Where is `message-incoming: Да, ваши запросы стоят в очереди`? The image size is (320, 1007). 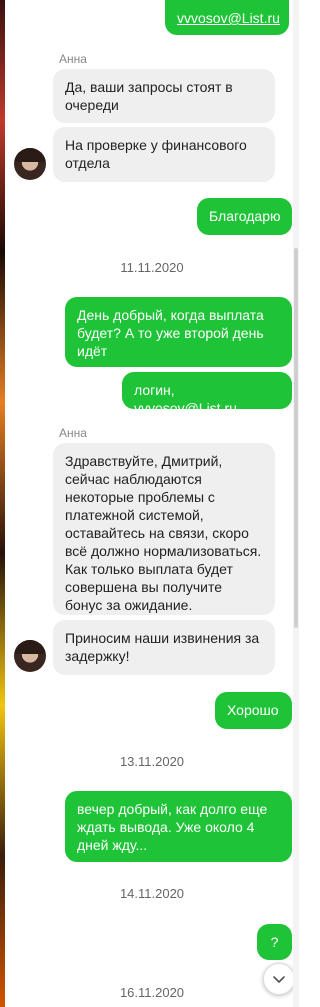
message-incoming: Да, ваши запросы стоят в очереди is located at coordinates (164, 96).